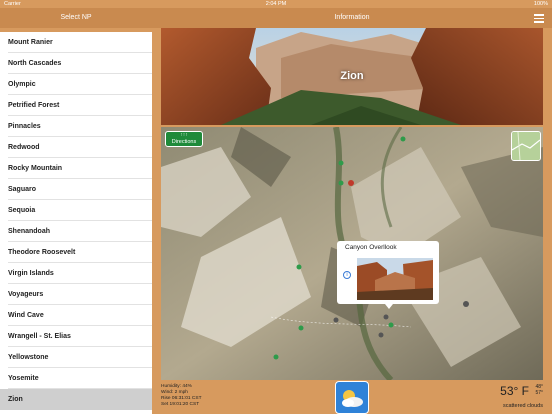  I want to click on high-low: 48° 57°, so click(539, 390).